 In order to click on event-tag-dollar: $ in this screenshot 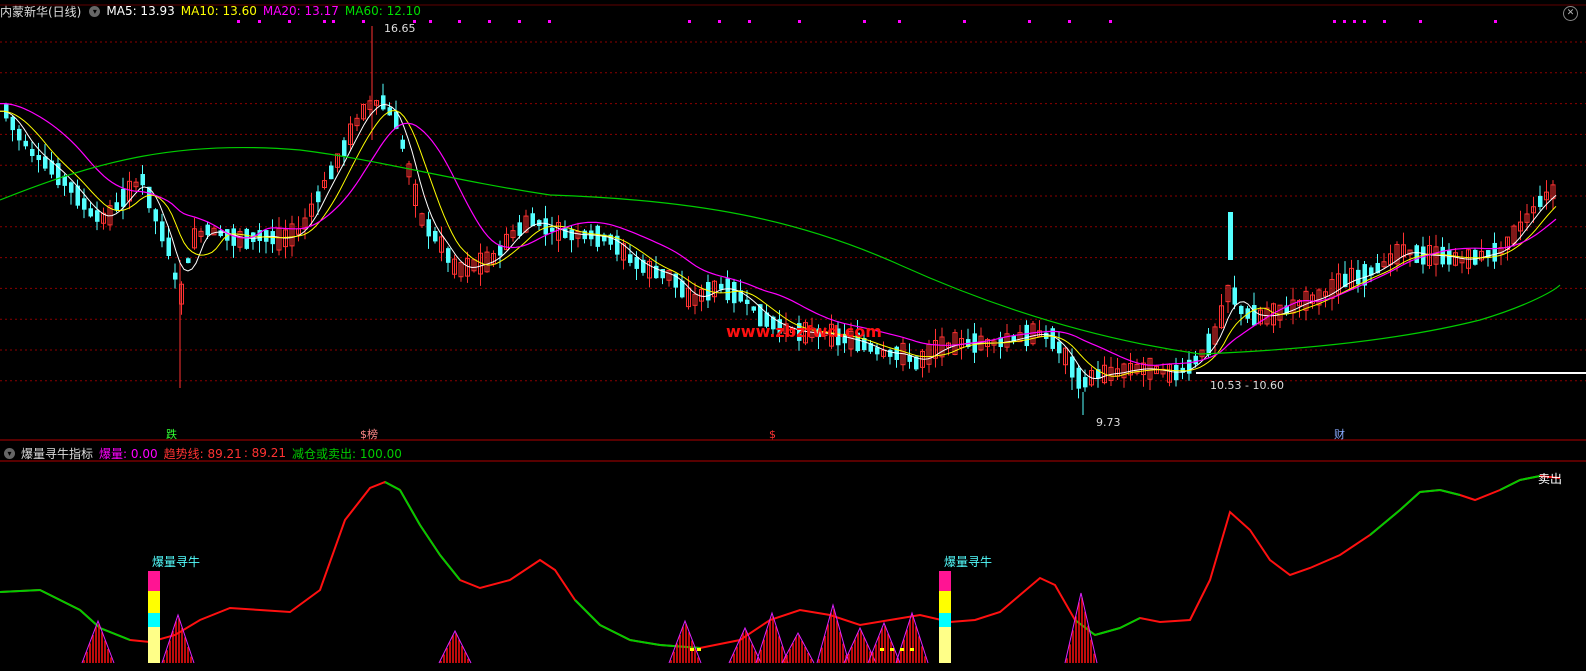, I will do `click(772, 434)`.